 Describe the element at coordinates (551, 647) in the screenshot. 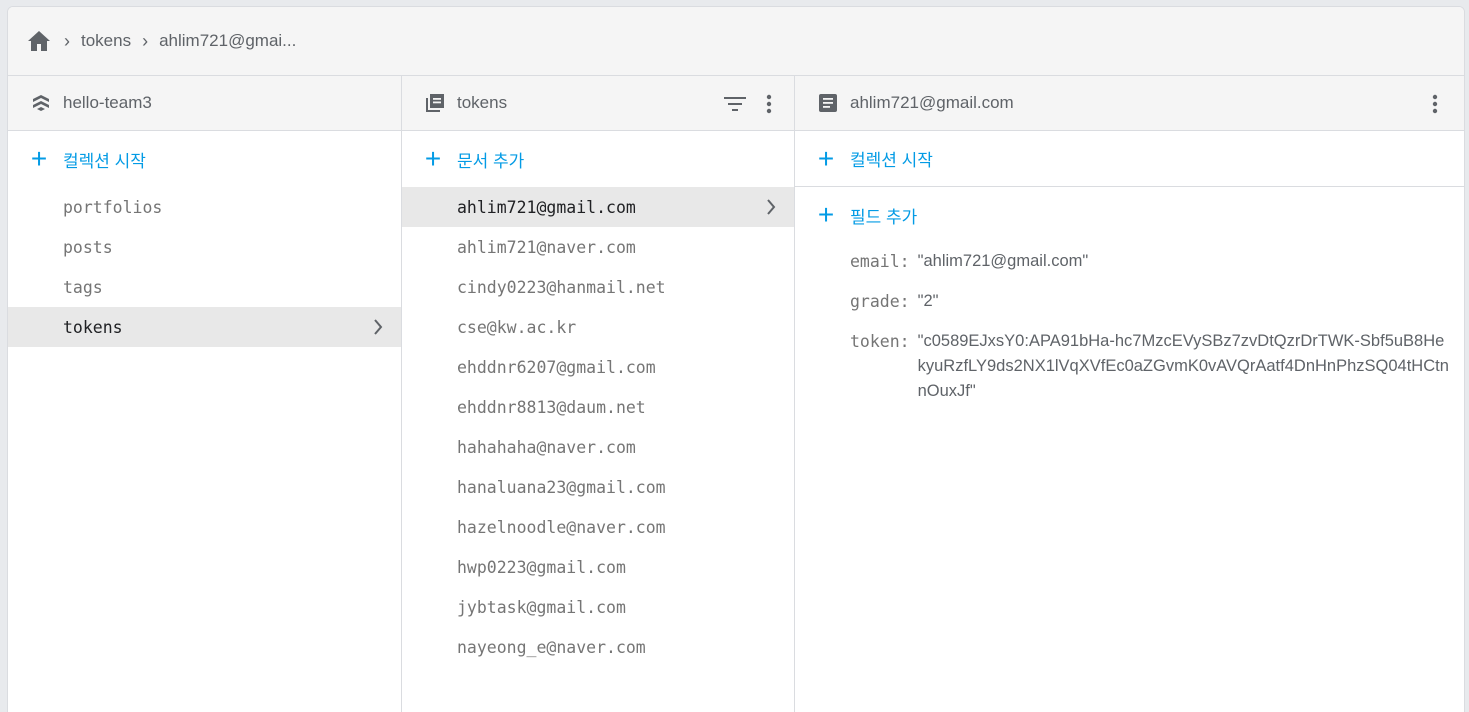

I see `list-item-label: nayeong_e@naver.com` at that location.